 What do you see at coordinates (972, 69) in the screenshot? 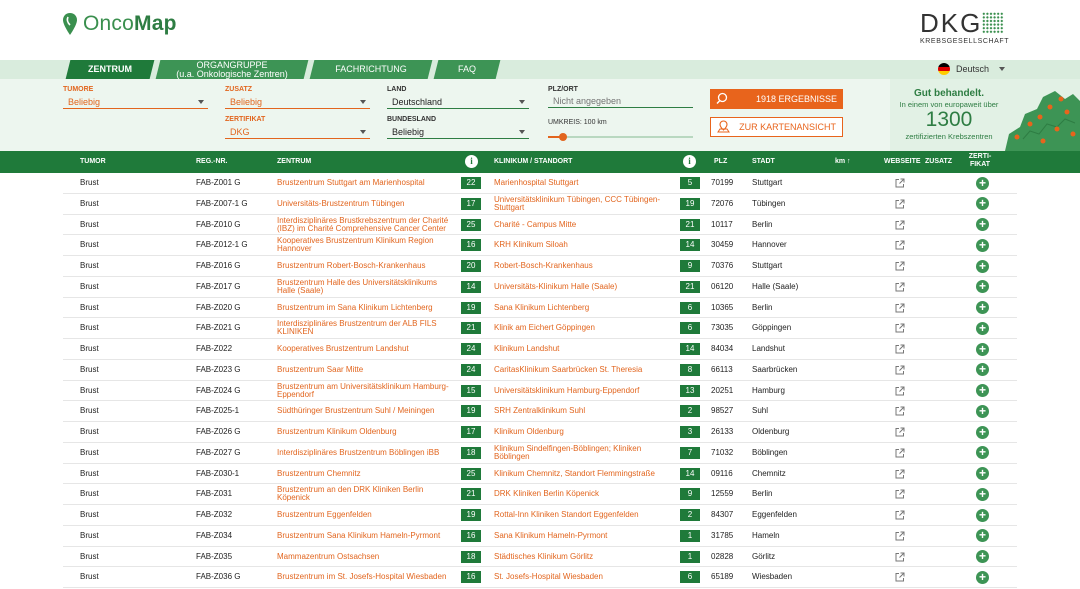
I see `language-selector: Deutsch` at bounding box center [972, 69].